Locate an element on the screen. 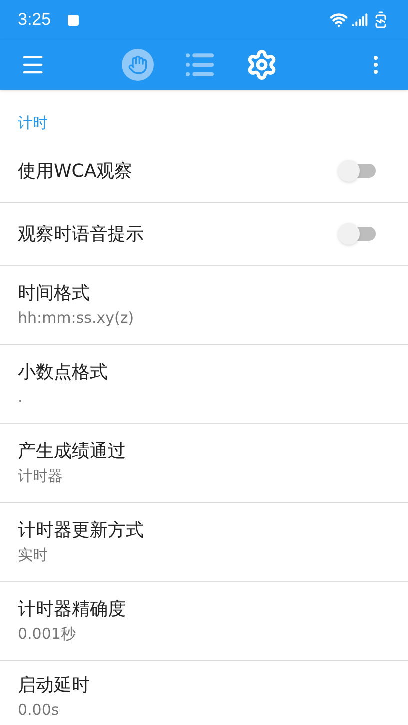  settings-icon is located at coordinates (262, 65).